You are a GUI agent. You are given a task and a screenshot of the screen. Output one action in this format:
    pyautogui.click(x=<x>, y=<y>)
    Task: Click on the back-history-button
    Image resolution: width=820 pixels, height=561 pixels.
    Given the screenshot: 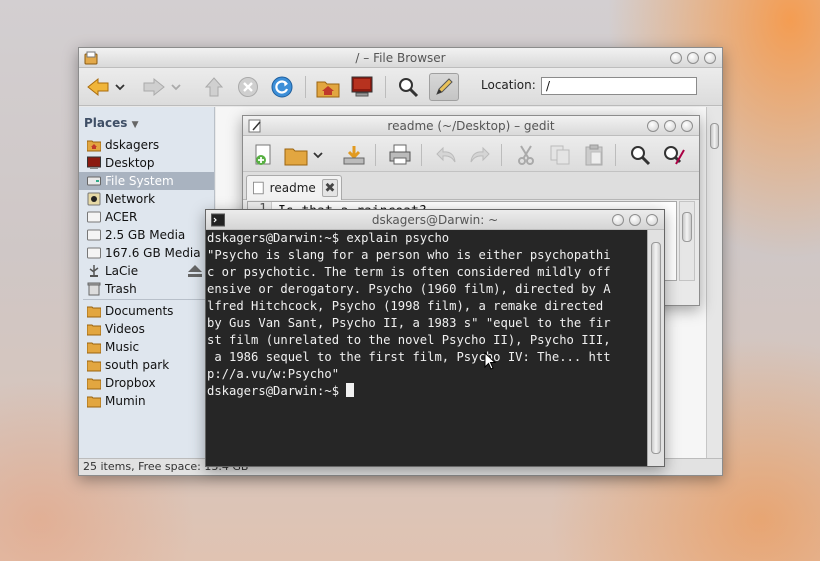 What is the action you would take?
    pyautogui.click(x=120, y=87)
    